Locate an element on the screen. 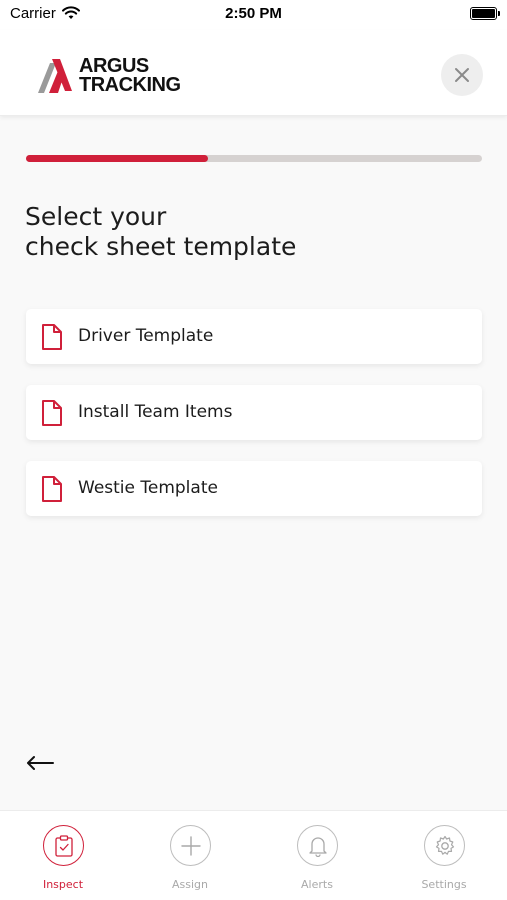 This screenshot has height=900, width=507. tab-label: Assign is located at coordinates (190, 884).